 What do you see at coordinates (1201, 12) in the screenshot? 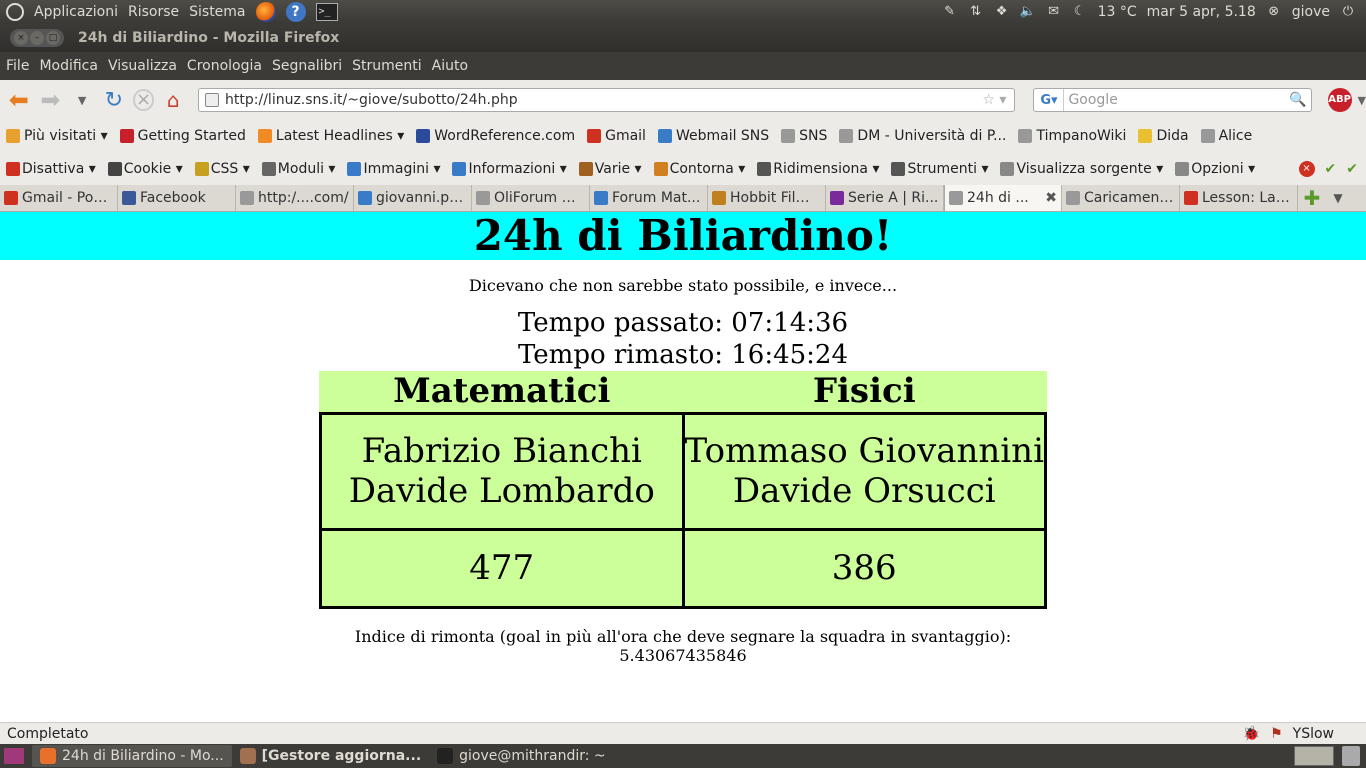
I see `clock: mar 5 apr, 5.18` at bounding box center [1201, 12].